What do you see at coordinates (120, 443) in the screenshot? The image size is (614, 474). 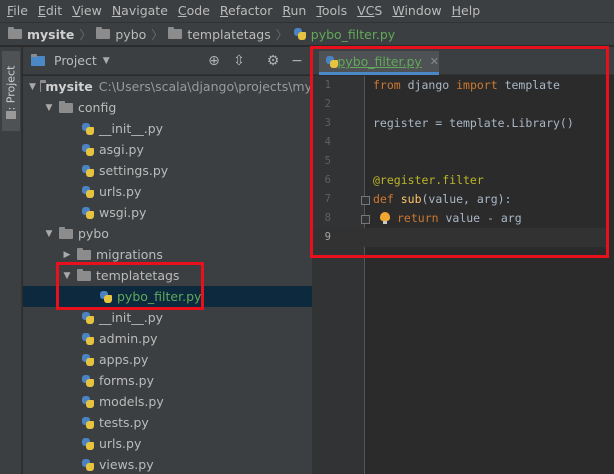 I see `tree-item-label: urls.py` at bounding box center [120, 443].